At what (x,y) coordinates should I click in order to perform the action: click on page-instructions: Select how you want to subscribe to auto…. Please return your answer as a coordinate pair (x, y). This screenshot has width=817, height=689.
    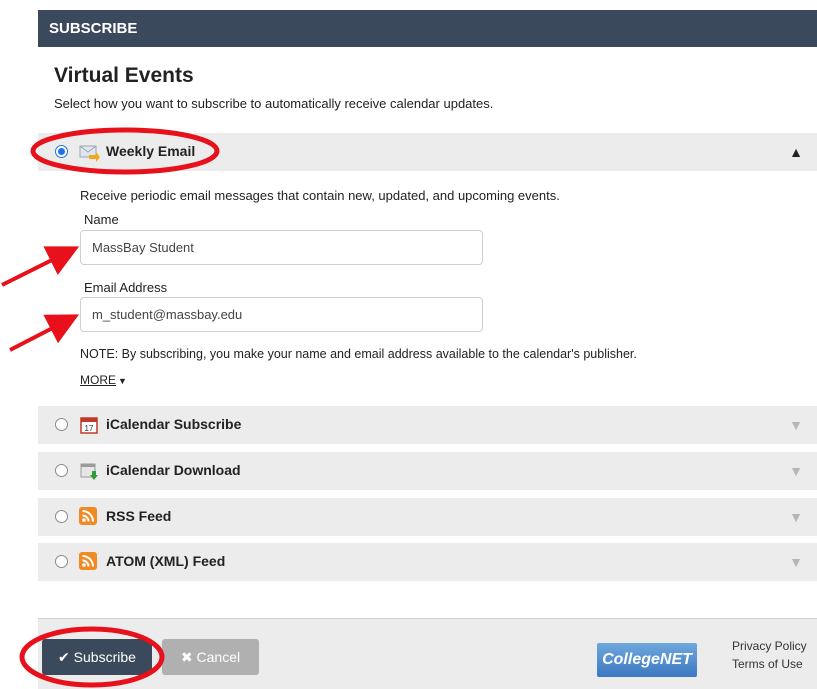
    Looking at the image, I should click on (274, 103).